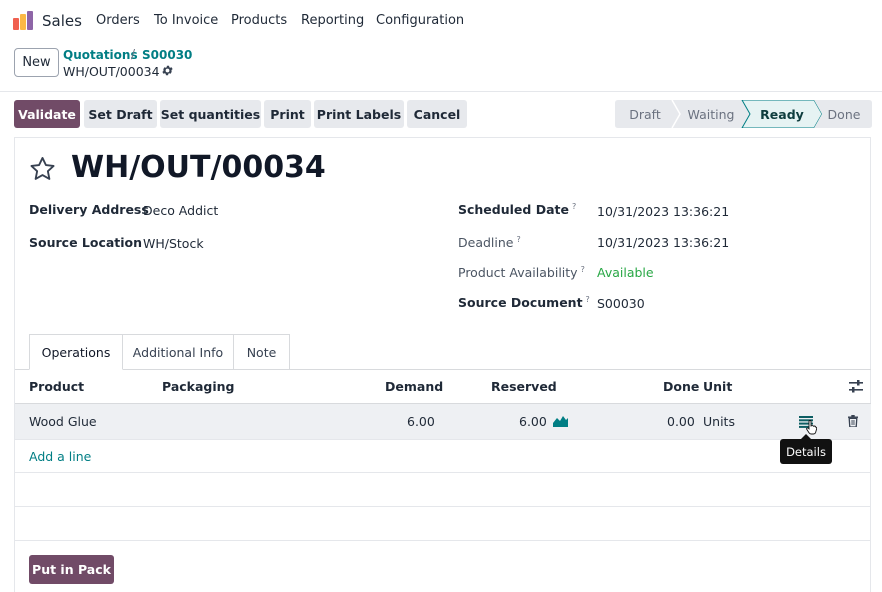 This screenshot has height=592, width=882. What do you see at coordinates (63, 421) in the screenshot?
I see `row-product: Wood Glue` at bounding box center [63, 421].